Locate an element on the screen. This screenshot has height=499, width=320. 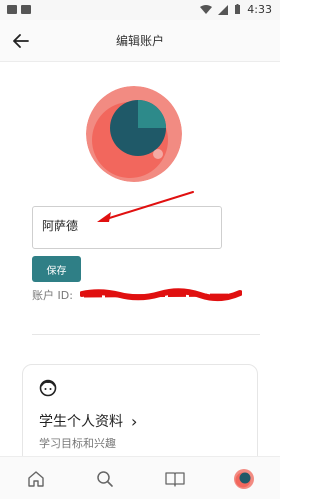
nav-search is located at coordinates (105, 479).